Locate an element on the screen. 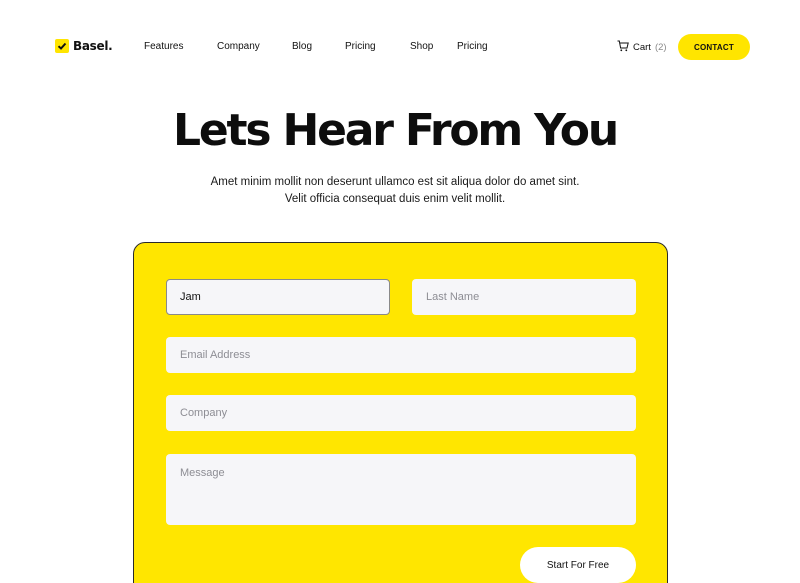 The width and height of the screenshot is (800, 583). cart-link: Cart (2) is located at coordinates (642, 47).